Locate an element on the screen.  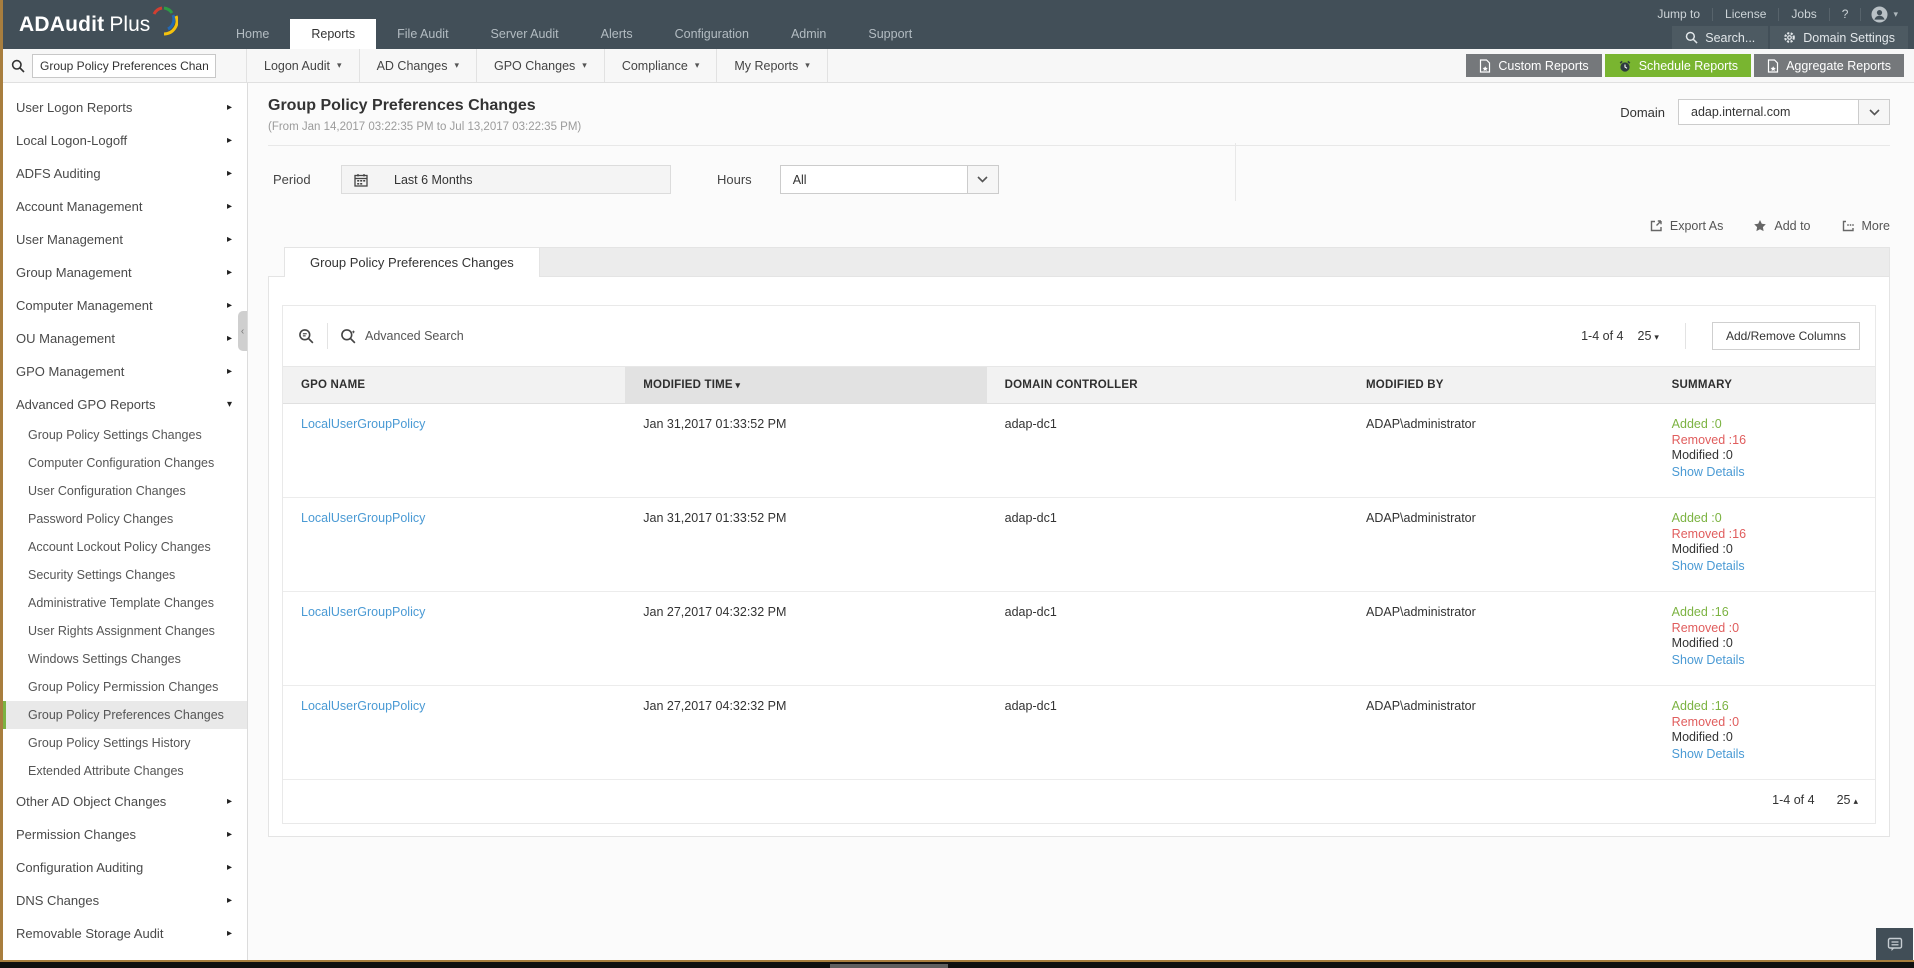
custom-reports-button: Custom Reports is located at coordinates (1534, 65).